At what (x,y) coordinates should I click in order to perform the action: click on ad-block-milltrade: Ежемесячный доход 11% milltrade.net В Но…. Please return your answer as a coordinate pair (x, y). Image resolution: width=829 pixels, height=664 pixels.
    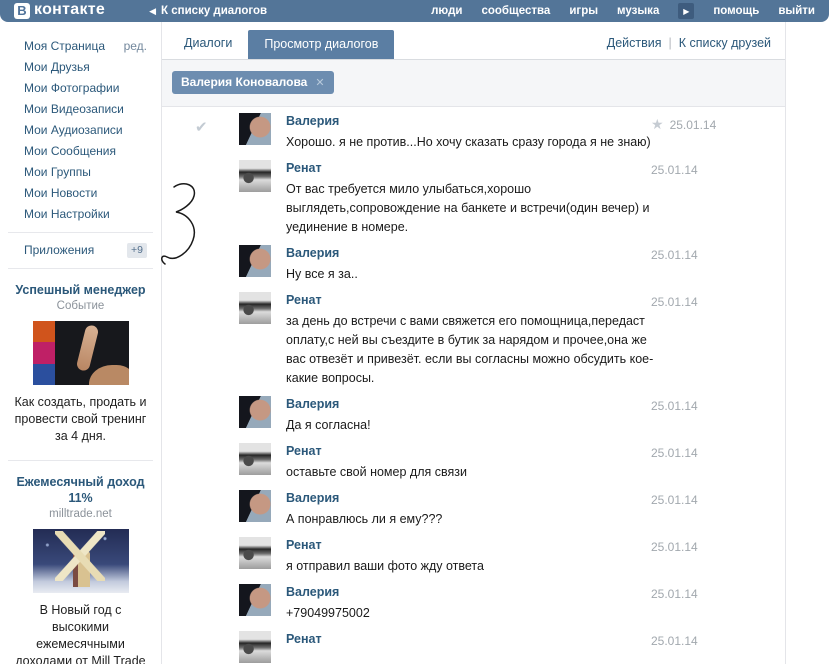
    Looking at the image, I should click on (80, 566).